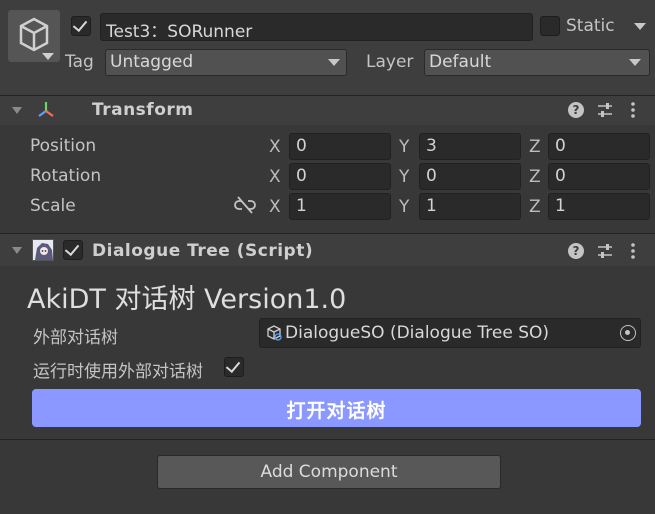 Image resolution: width=655 pixels, height=514 pixels. Describe the element at coordinates (79, 62) in the screenshot. I see `tag-label: Tag` at that location.